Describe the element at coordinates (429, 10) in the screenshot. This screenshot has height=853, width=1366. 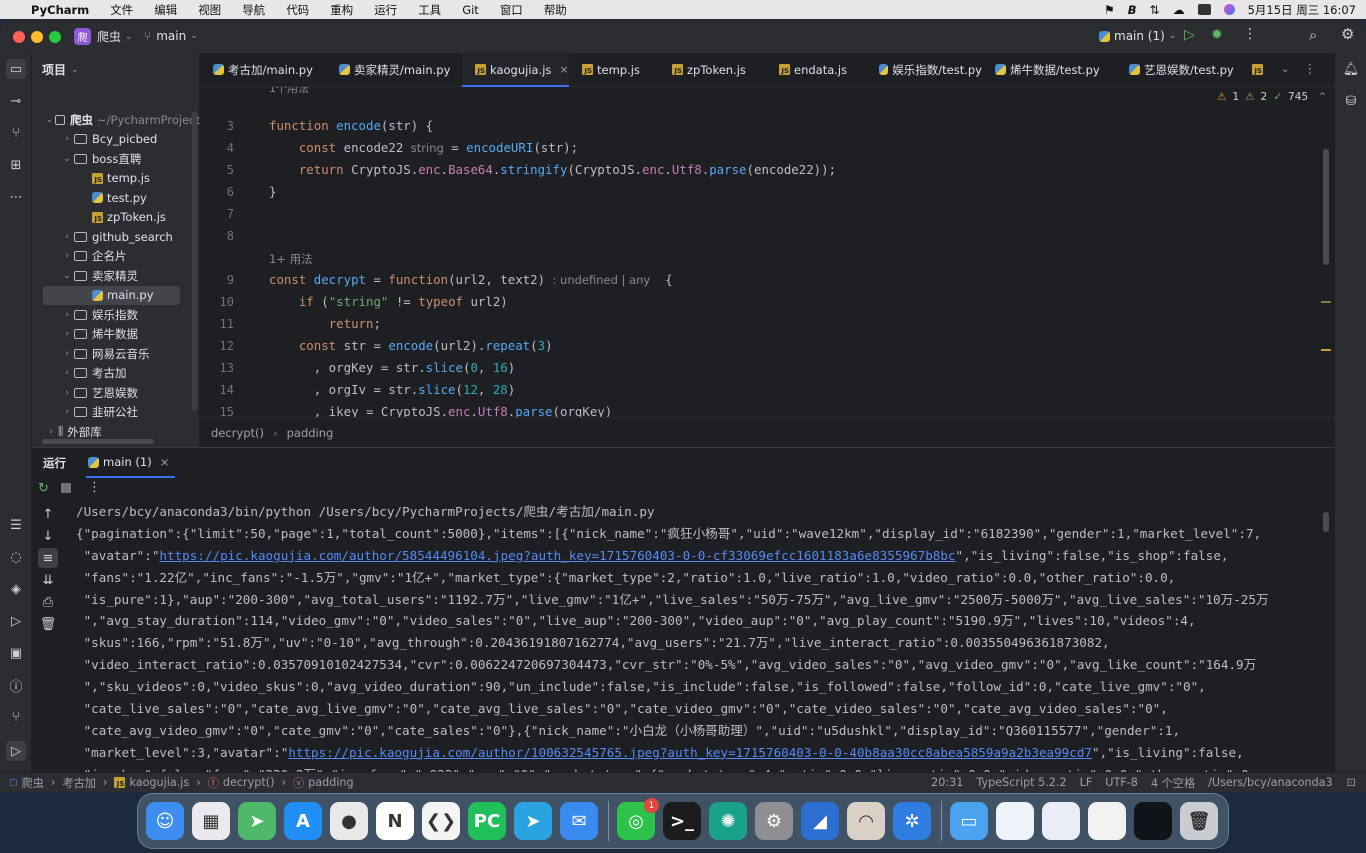
I see `menu-tools: 工具` at that location.